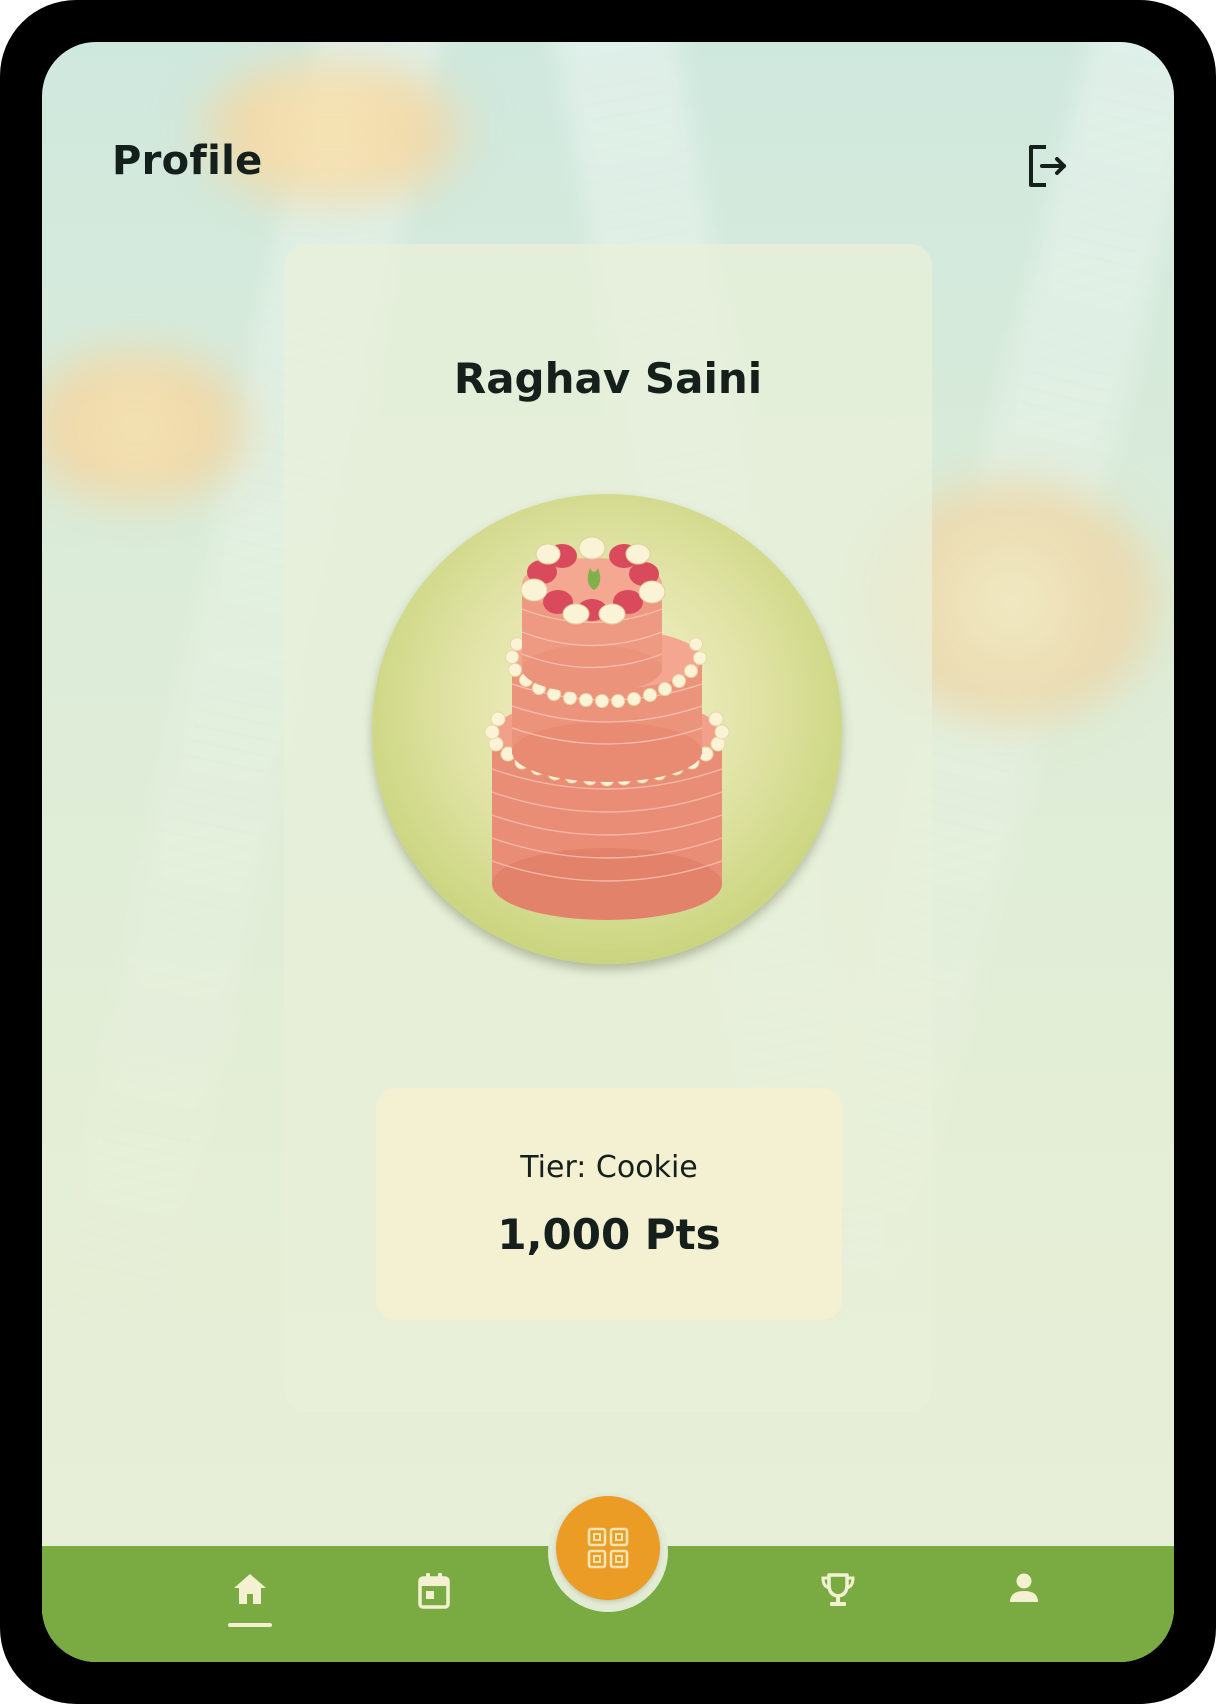  I want to click on qr-code-icon, so click(608, 1548).